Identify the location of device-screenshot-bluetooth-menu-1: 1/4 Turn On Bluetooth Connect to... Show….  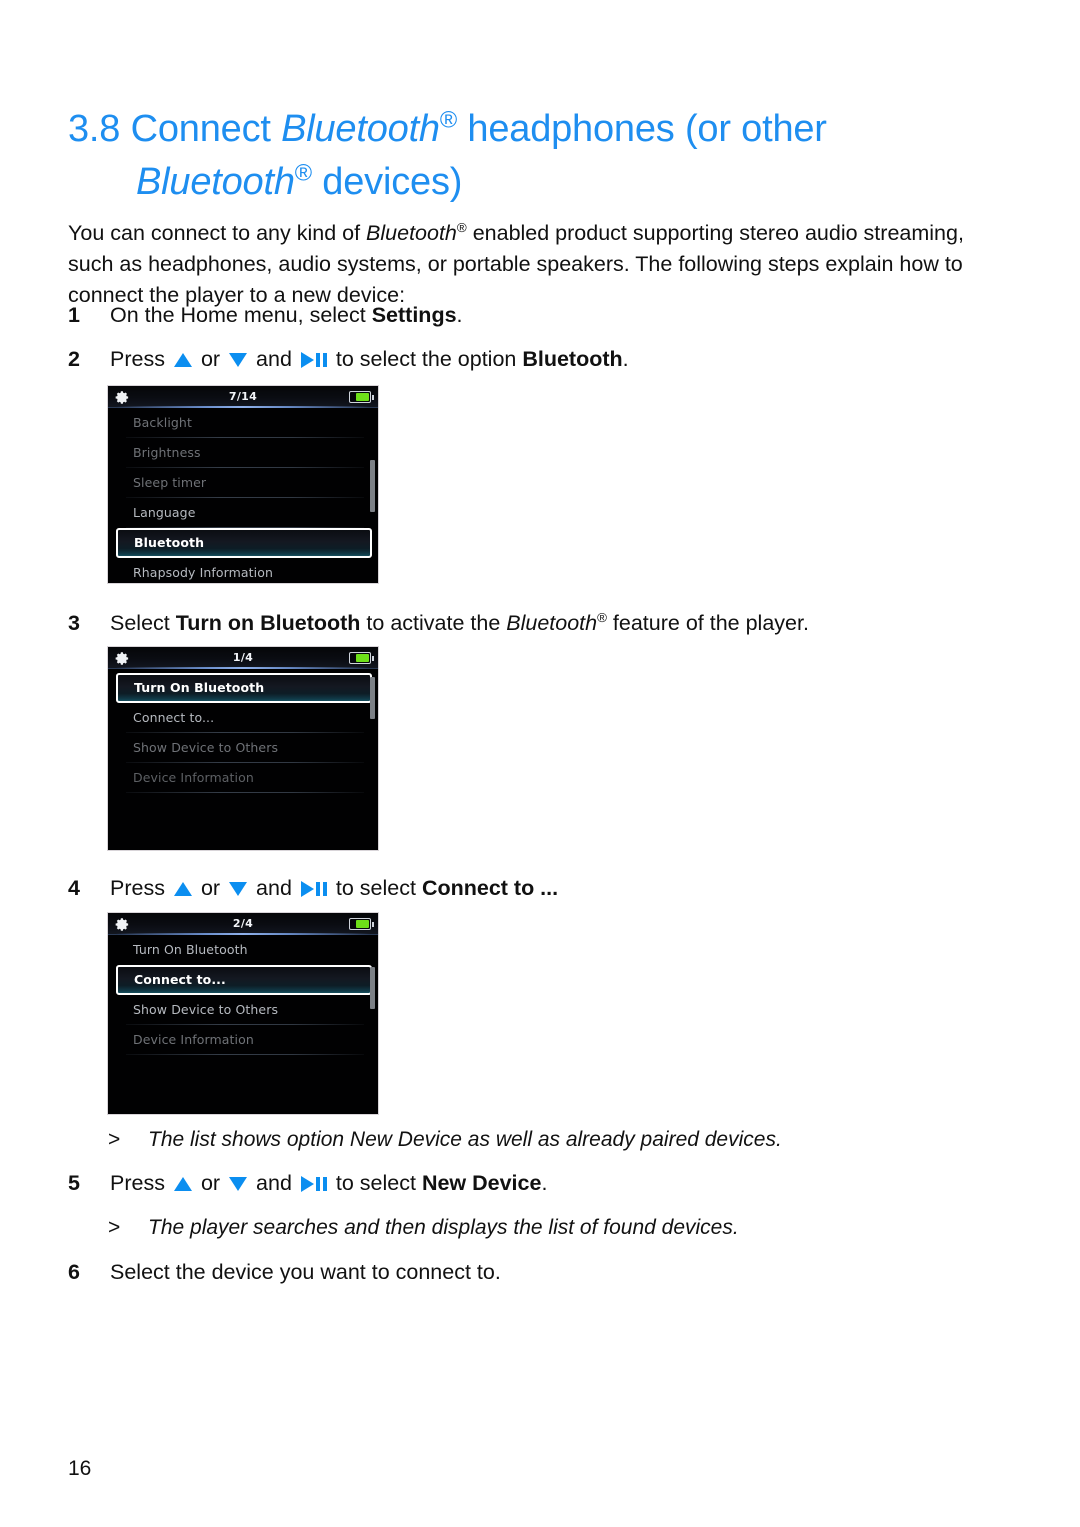
(243, 748).